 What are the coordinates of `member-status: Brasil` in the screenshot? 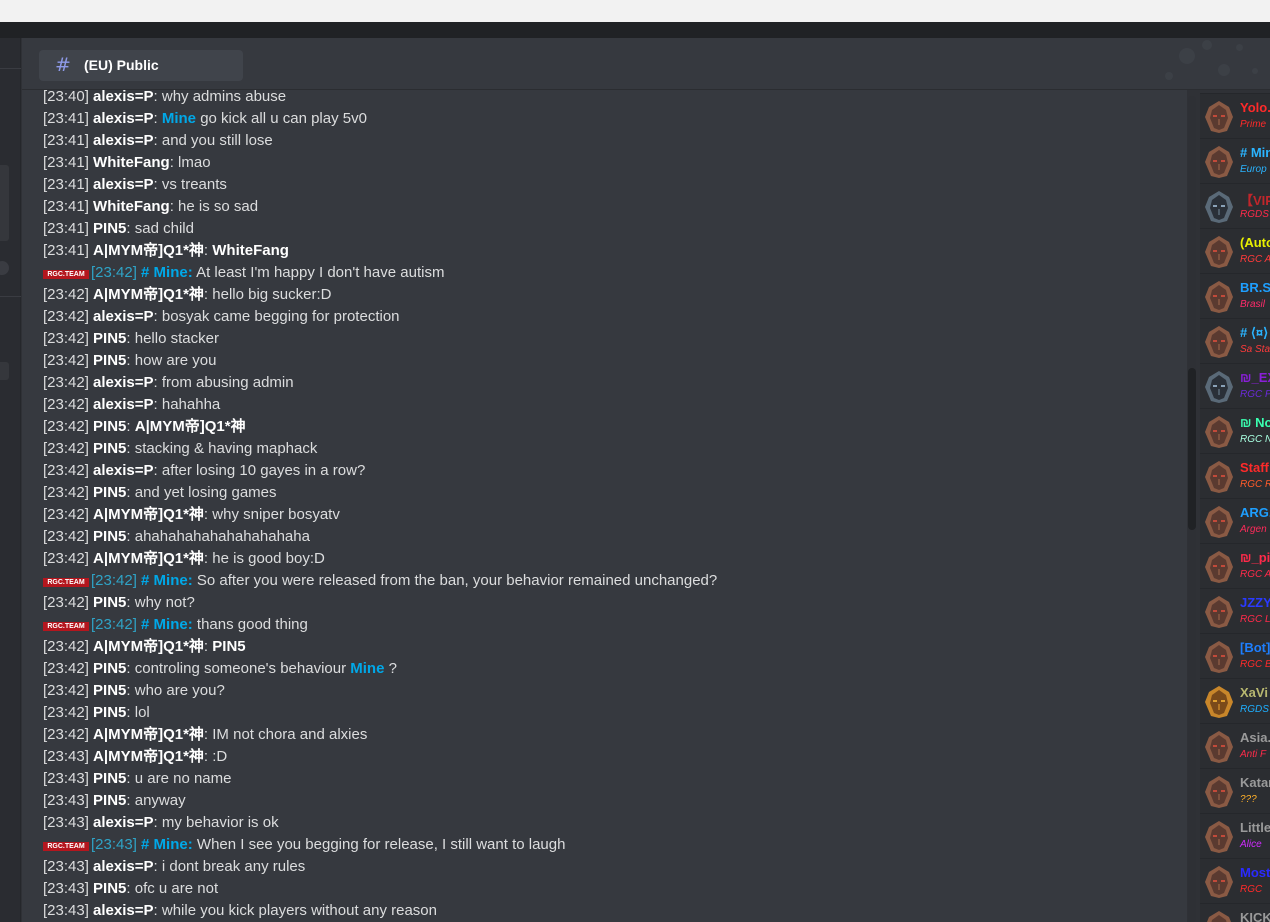 It's located at (1253, 304).